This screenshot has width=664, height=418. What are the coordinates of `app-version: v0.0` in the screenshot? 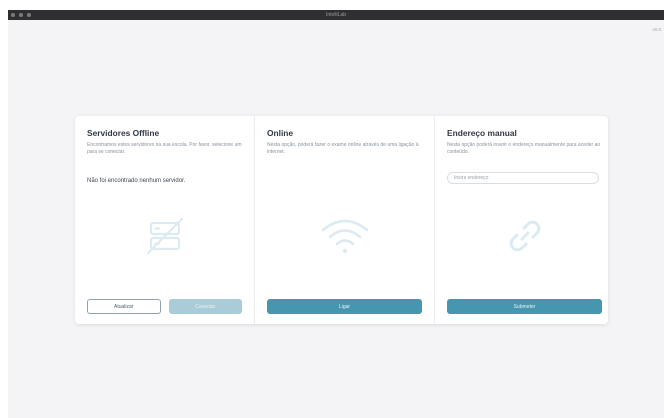 It's located at (656, 29).